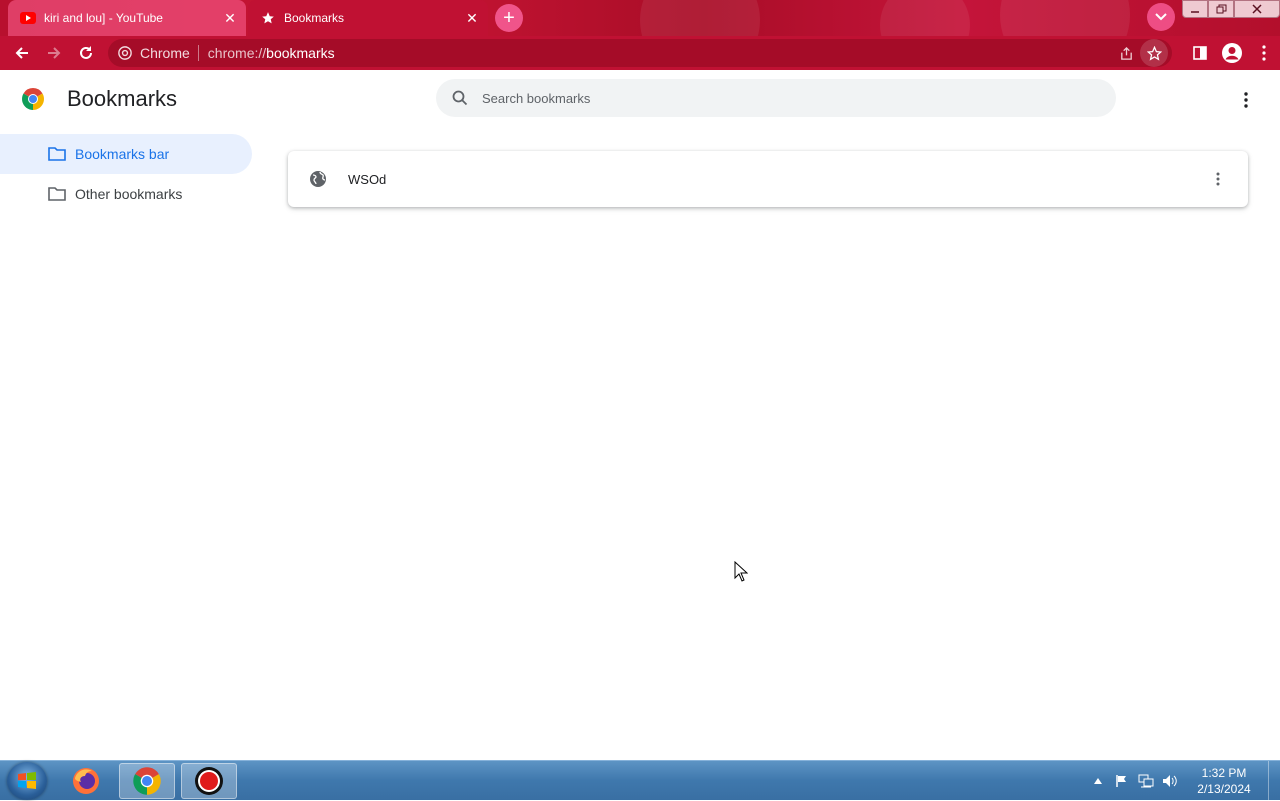  I want to click on start-button, so click(27, 781).